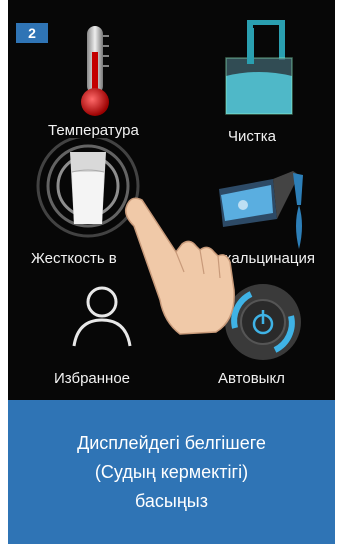  What do you see at coordinates (179, 266) in the screenshot?
I see `pointing-hand-icon` at bounding box center [179, 266].